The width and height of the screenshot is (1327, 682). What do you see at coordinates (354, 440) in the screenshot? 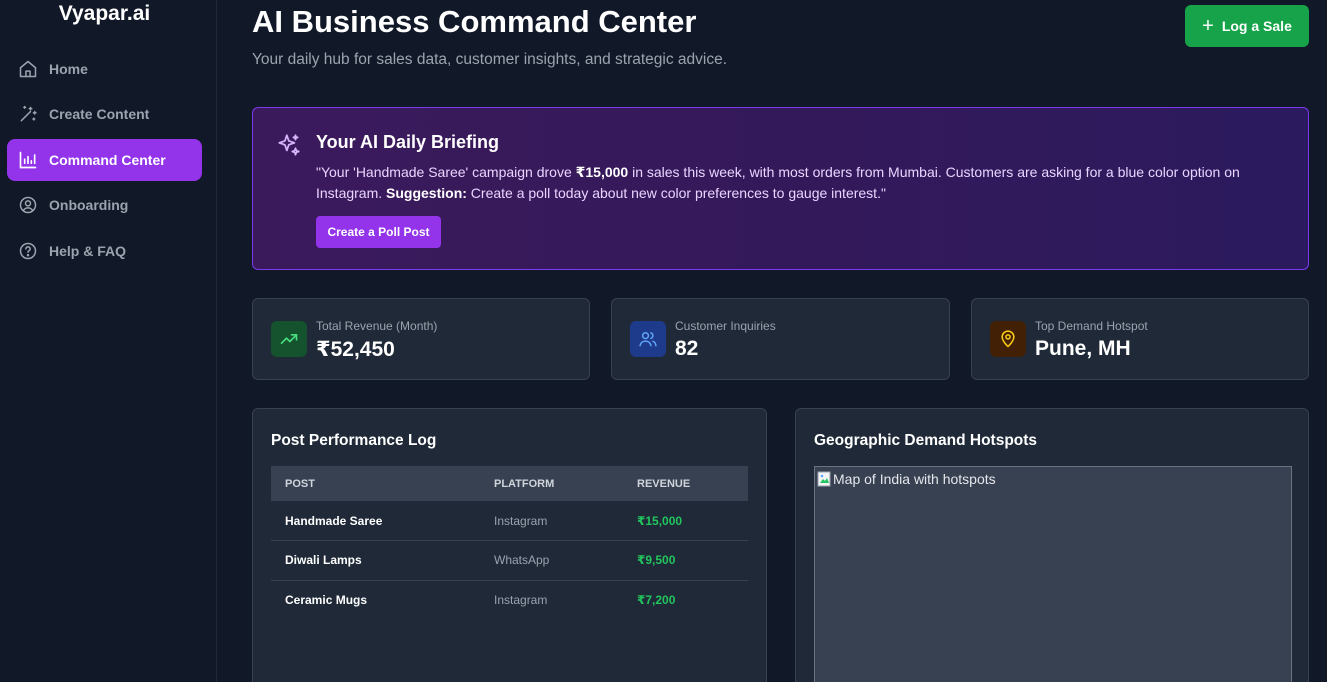
I see `panel-title: Post Performance Log` at bounding box center [354, 440].